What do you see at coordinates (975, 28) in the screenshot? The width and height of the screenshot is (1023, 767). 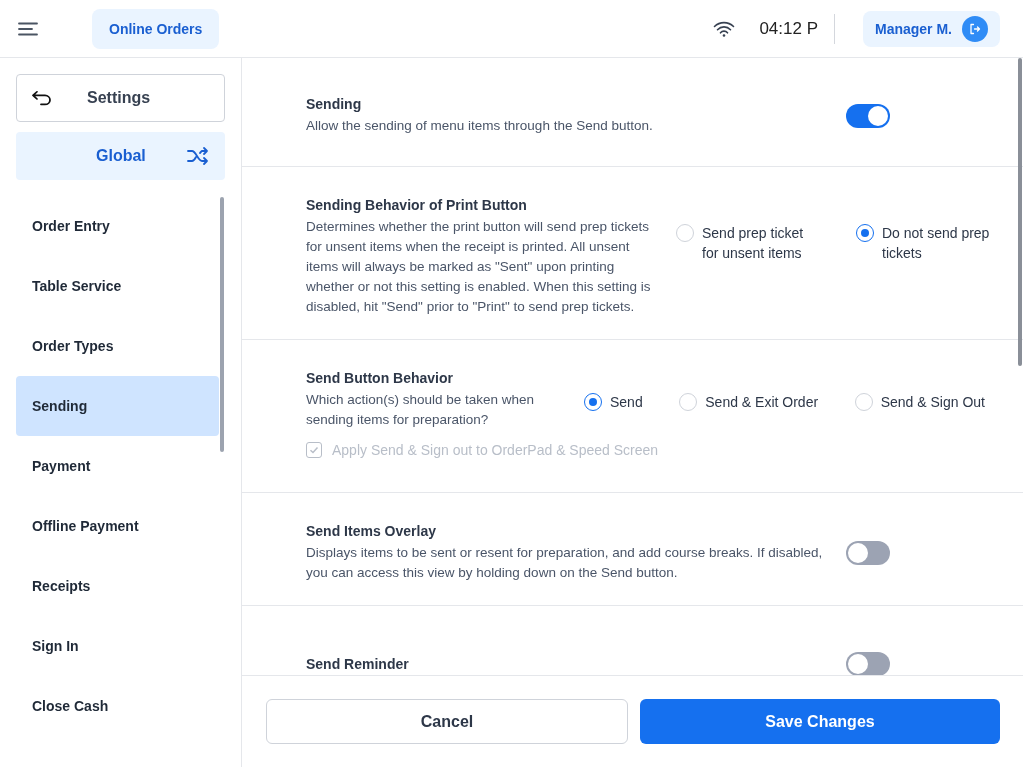 I see `sign-out-icon` at bounding box center [975, 28].